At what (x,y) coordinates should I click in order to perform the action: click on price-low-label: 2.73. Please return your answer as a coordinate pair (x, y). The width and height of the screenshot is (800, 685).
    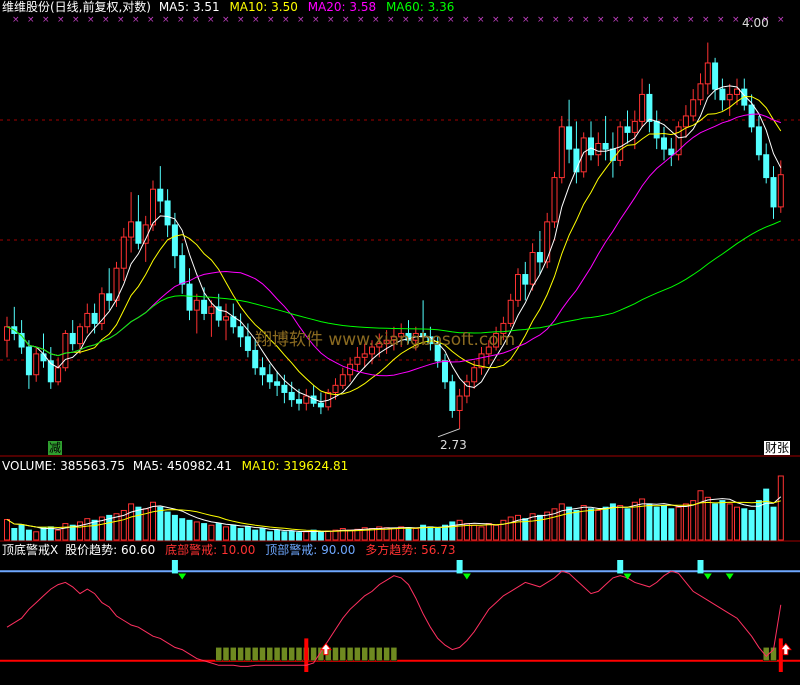
    Looking at the image, I should click on (453, 445).